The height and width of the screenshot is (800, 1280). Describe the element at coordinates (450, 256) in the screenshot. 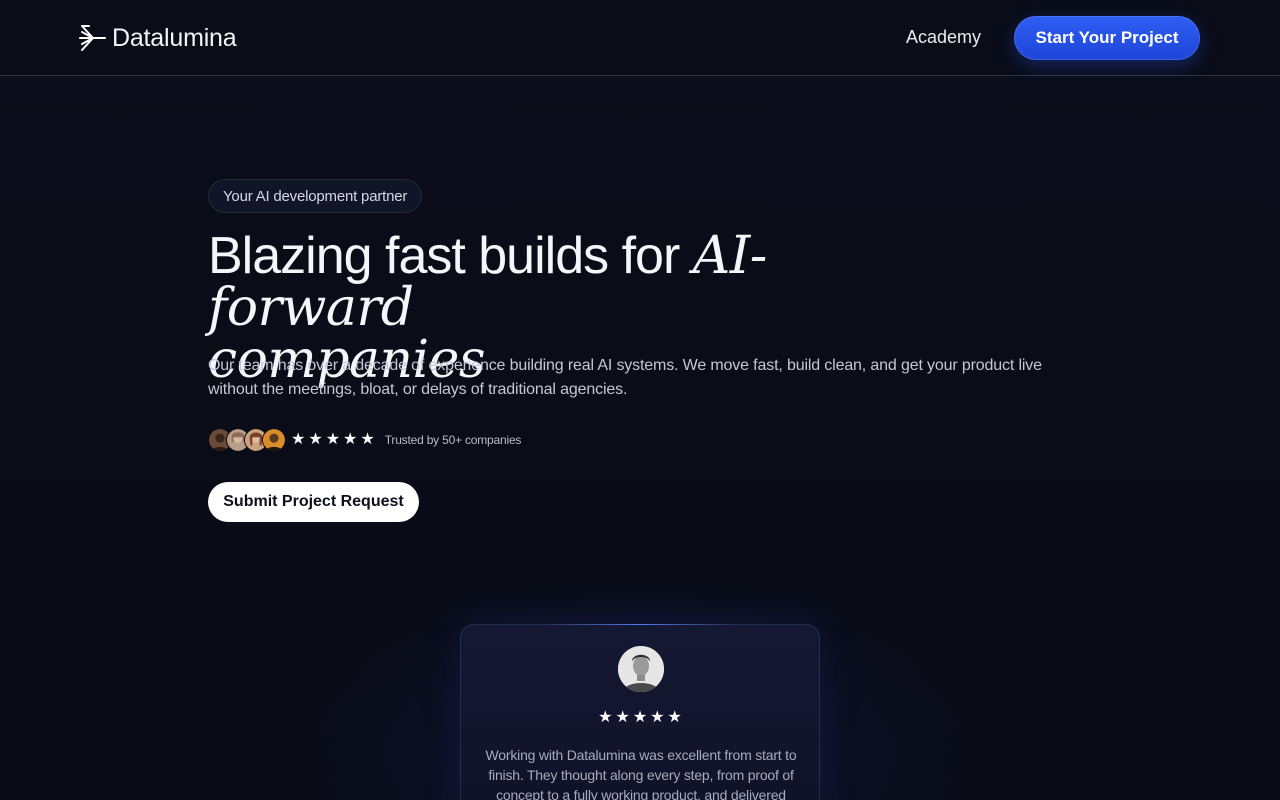

I see `headline-plain: Blazing fast builds for` at that location.